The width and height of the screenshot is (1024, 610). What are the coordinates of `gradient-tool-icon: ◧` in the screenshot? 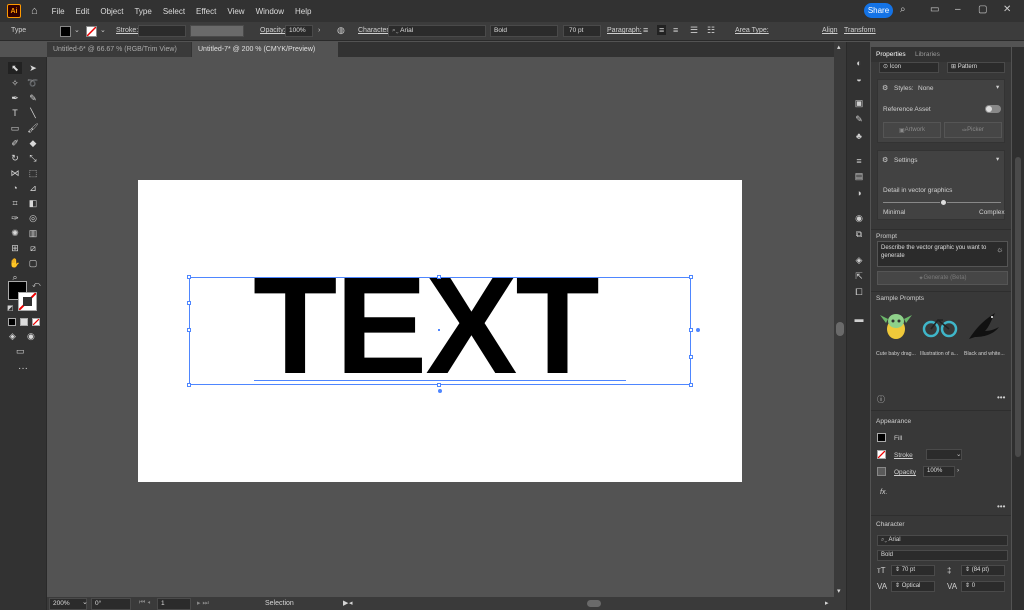 It's located at (33, 203).